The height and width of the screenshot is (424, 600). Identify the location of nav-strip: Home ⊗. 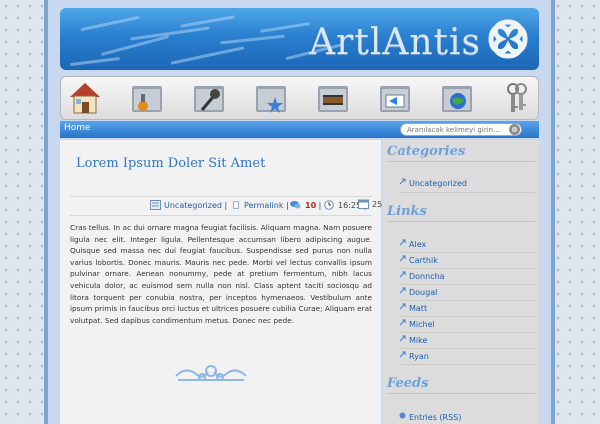
(299, 129).